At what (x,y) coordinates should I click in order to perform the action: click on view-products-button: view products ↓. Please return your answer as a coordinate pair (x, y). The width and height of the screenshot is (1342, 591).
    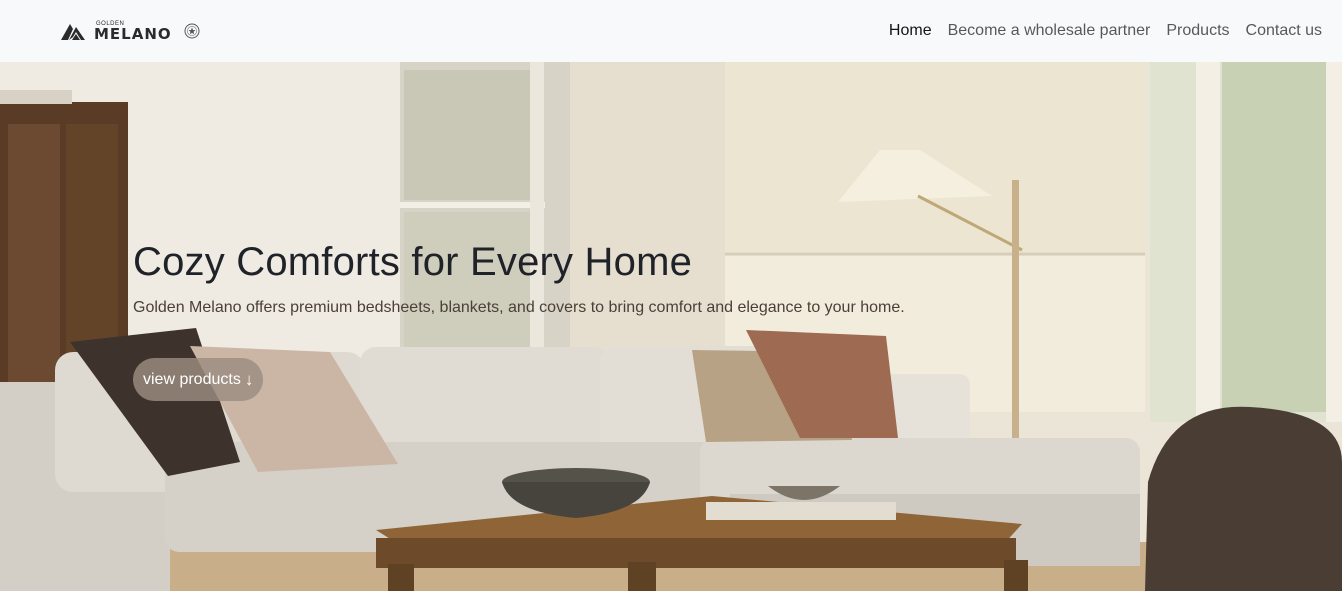
    Looking at the image, I should click on (198, 379).